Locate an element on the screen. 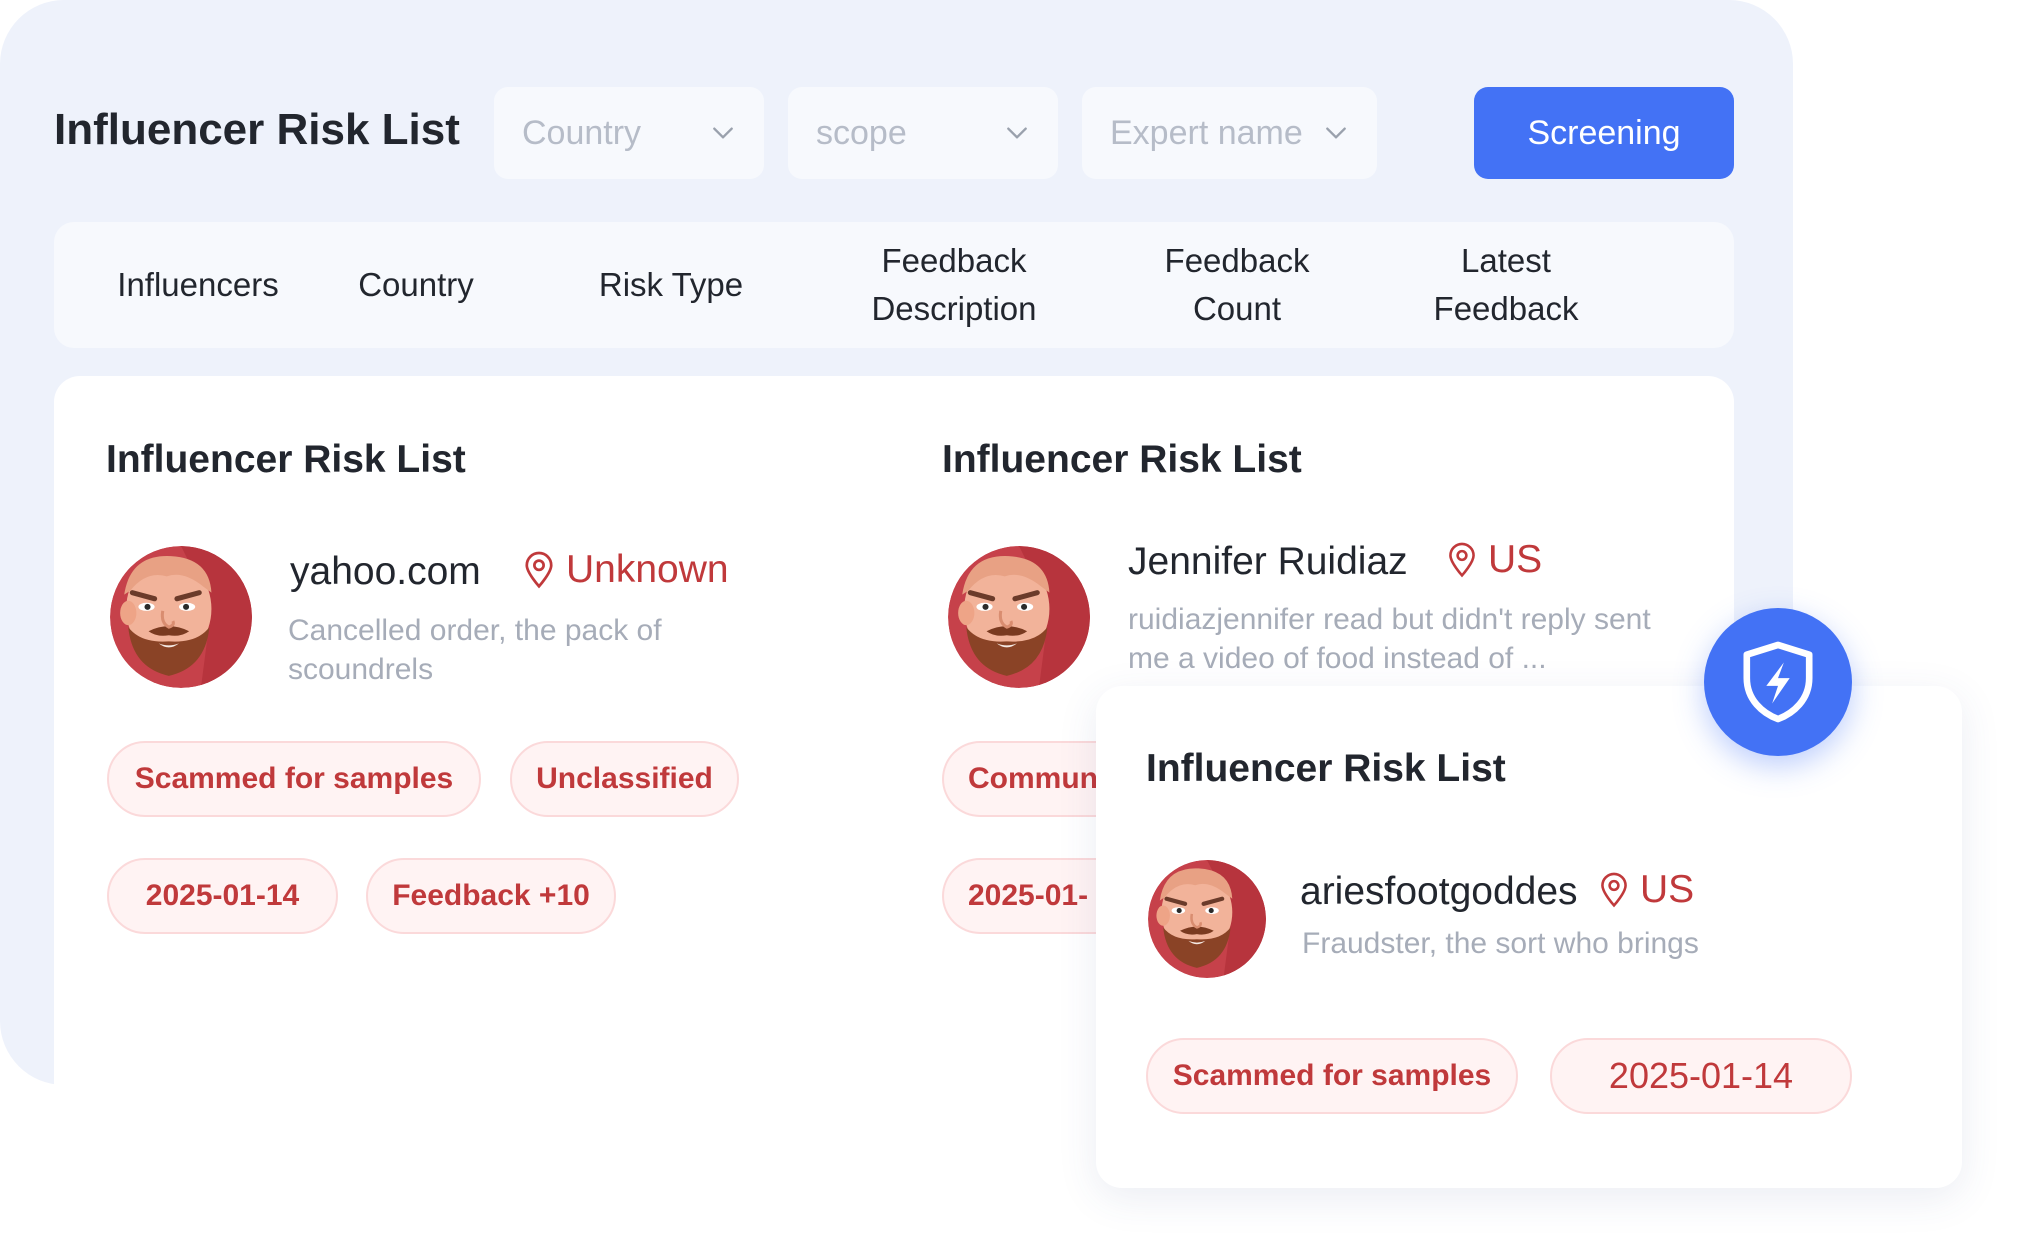  classification-tag: Unclassified is located at coordinates (624, 779).